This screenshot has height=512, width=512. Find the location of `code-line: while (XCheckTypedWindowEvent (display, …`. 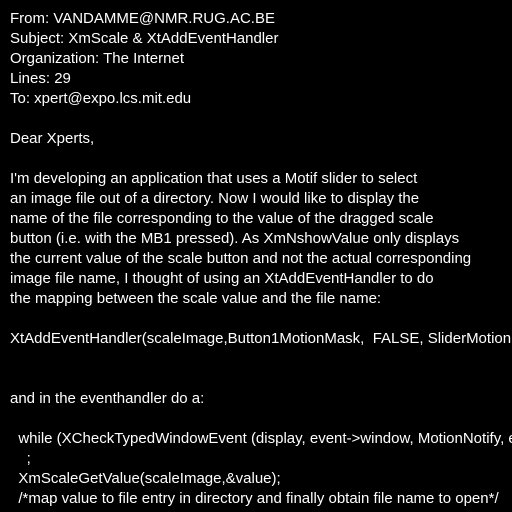

code-line: while (XCheckTypedWindowEvent (display, … is located at coordinates (261, 438).